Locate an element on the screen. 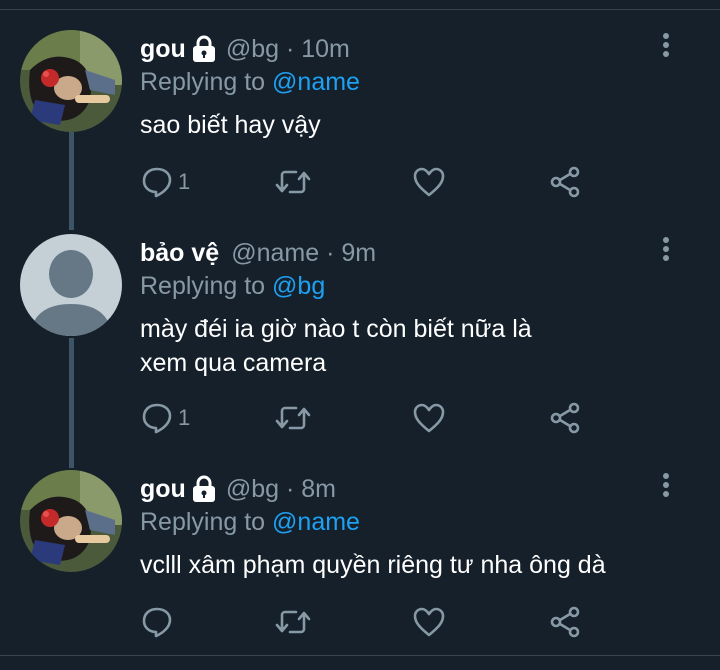 The height and width of the screenshot is (670, 720). default-profile-avatar-image is located at coordinates (71, 285).